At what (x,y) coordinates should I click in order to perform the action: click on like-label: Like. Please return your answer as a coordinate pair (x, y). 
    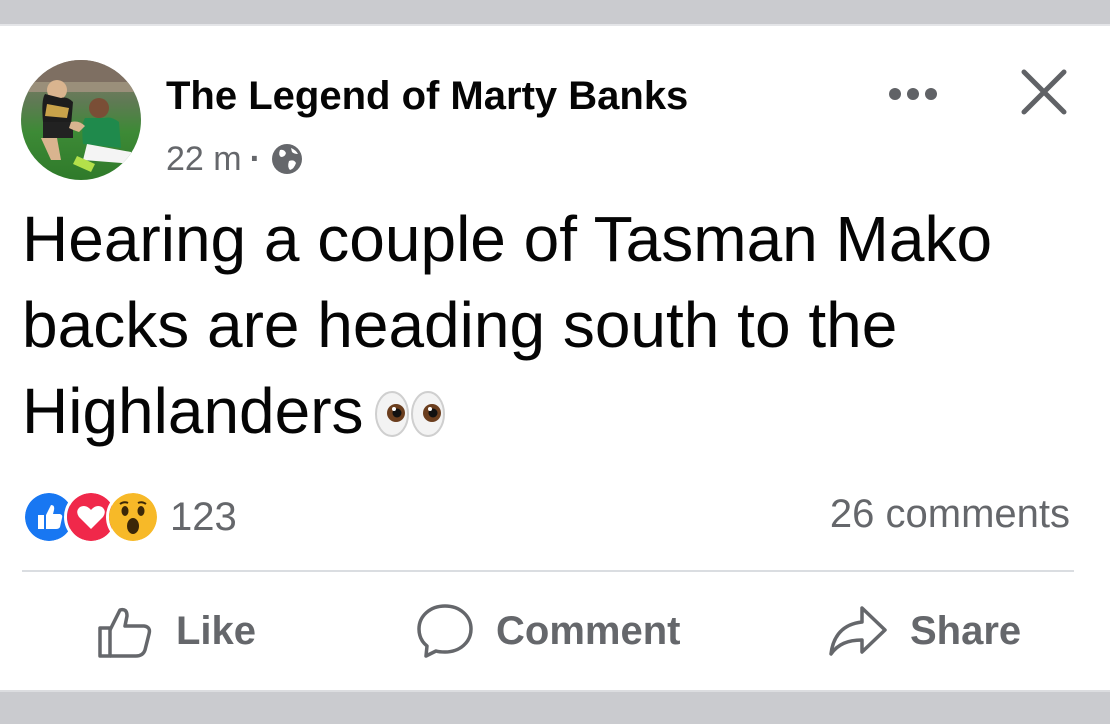
    Looking at the image, I should click on (216, 630).